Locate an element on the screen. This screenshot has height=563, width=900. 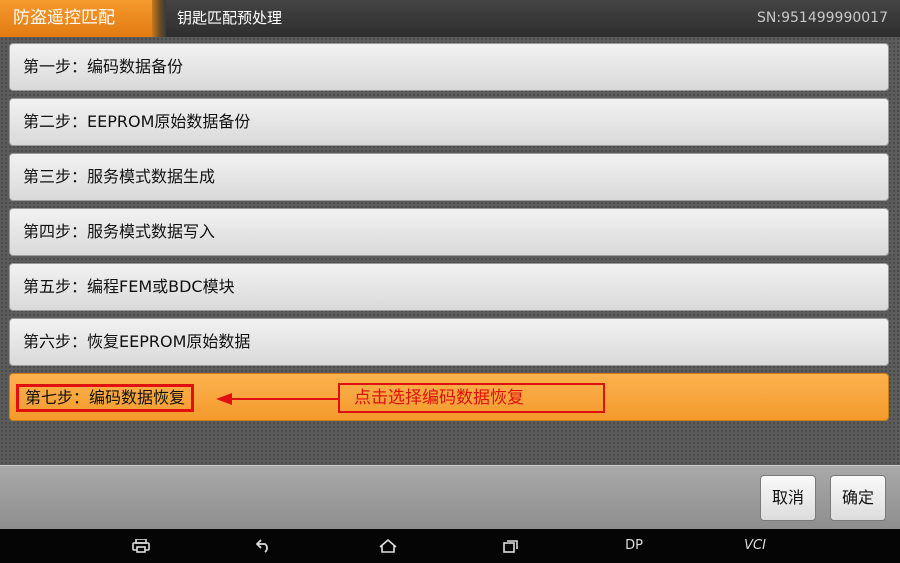
page-title: 钥匙匹配预处理 is located at coordinates (230, 18).